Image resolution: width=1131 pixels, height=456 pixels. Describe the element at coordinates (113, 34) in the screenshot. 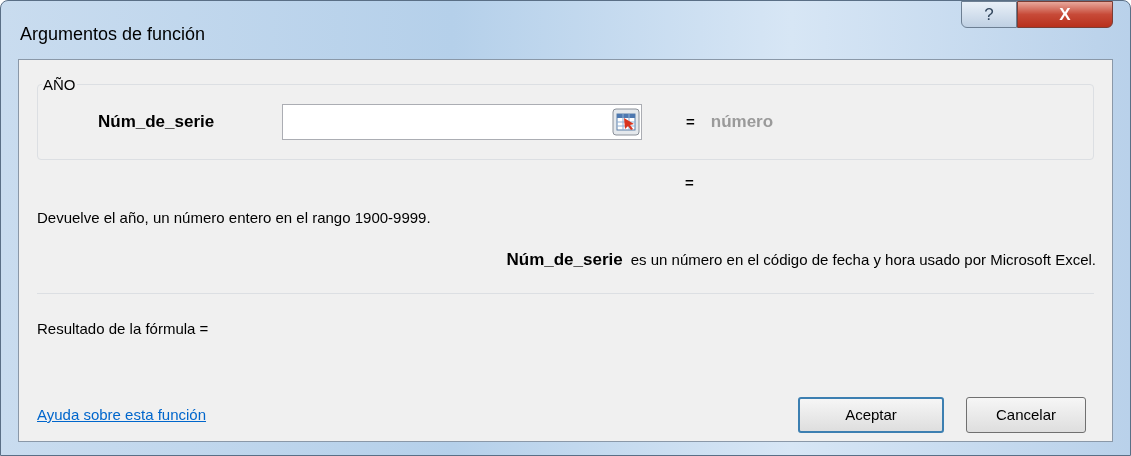

I see `window-title: Argumentos de función` at that location.